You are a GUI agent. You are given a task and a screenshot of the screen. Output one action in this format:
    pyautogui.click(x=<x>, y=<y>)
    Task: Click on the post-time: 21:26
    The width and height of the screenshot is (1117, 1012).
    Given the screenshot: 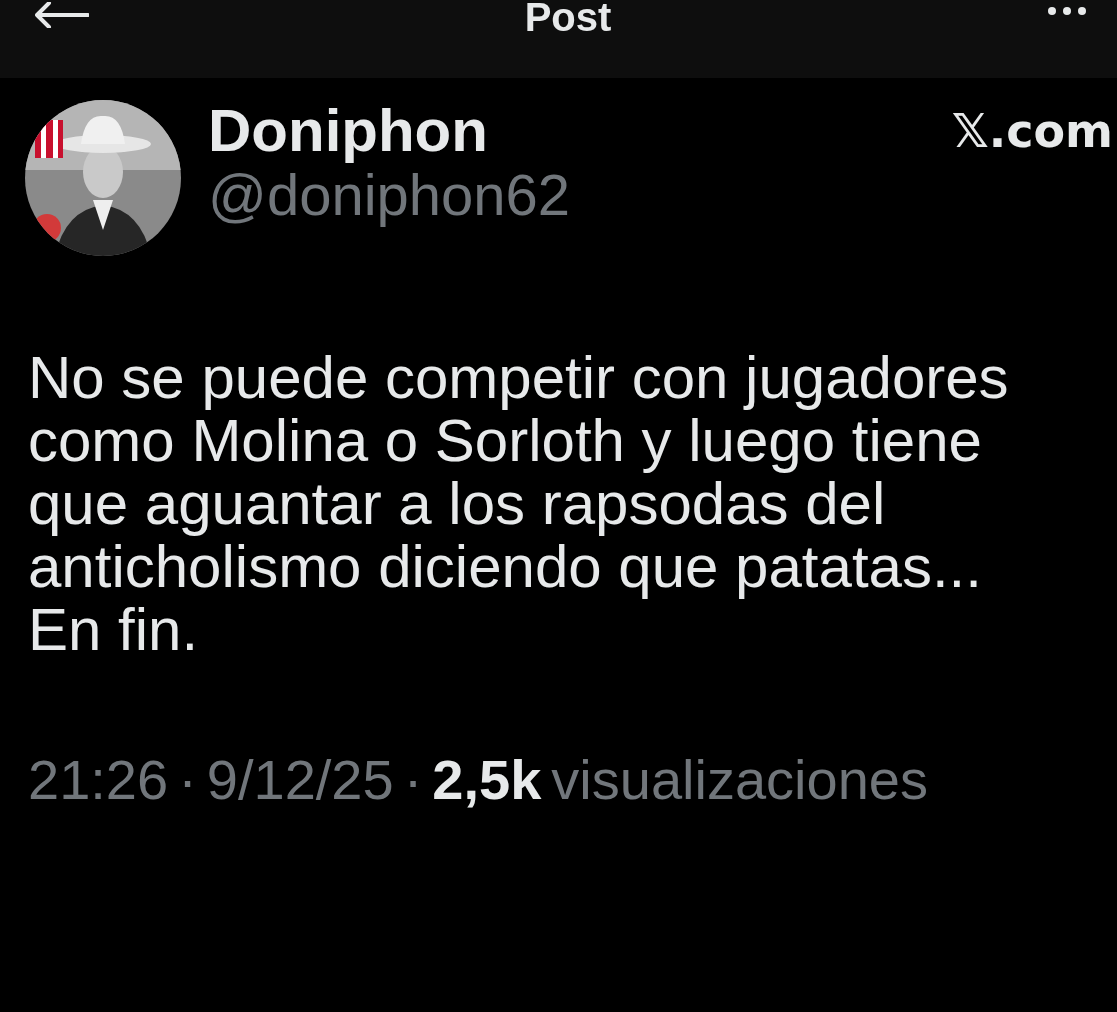 What is the action you would take?
    pyautogui.click(x=98, y=779)
    